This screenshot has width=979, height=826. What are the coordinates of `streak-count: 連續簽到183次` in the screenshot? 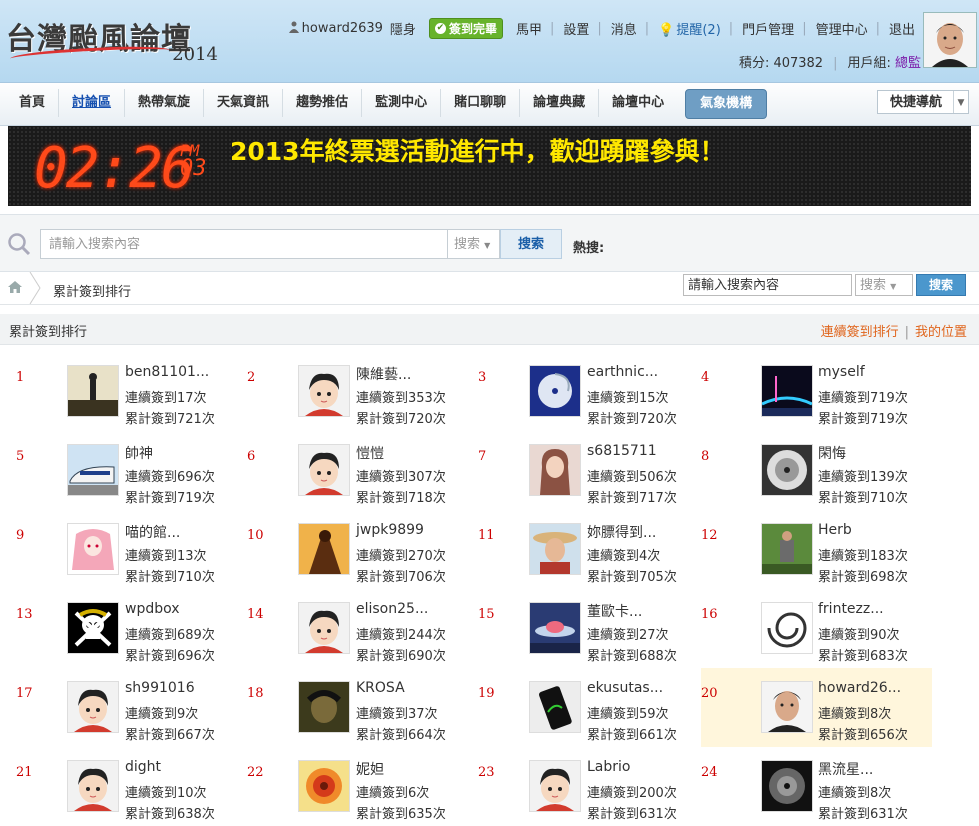 It's located at (863, 556).